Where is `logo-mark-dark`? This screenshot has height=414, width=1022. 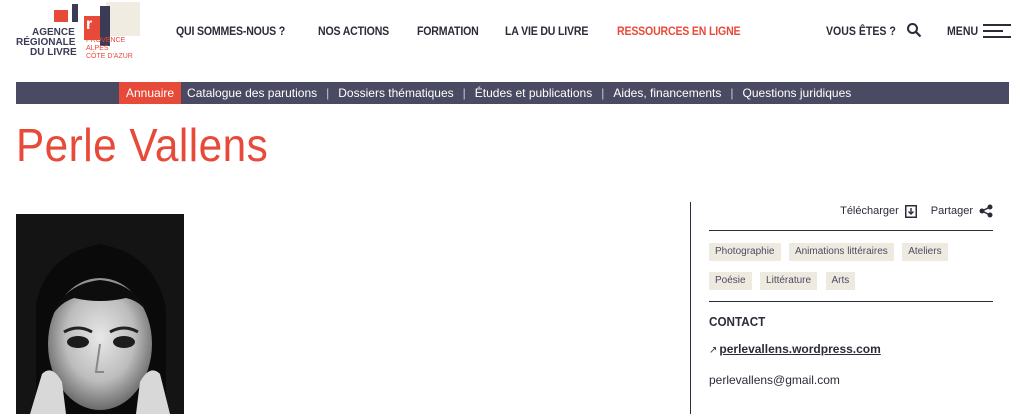
logo-mark-dark is located at coordinates (75, 13).